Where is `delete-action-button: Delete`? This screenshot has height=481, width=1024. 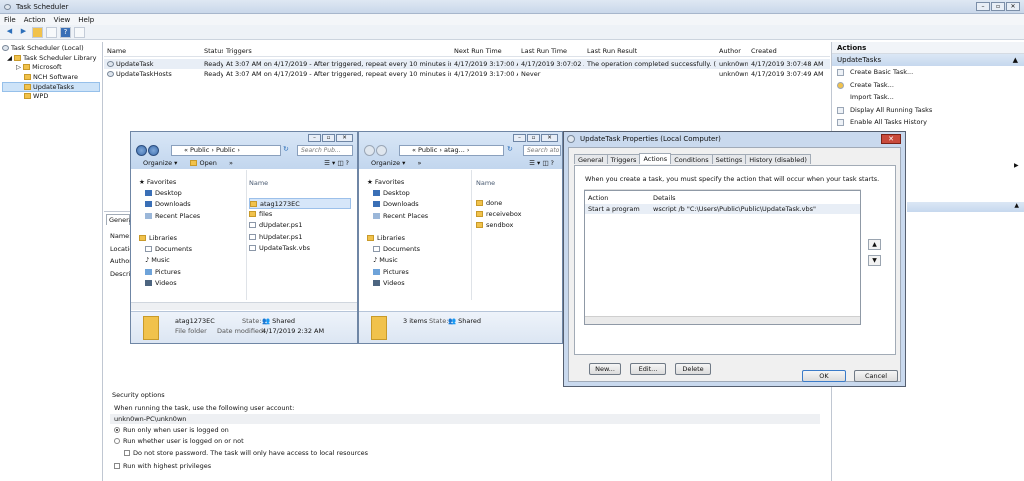 delete-action-button: Delete is located at coordinates (693, 369).